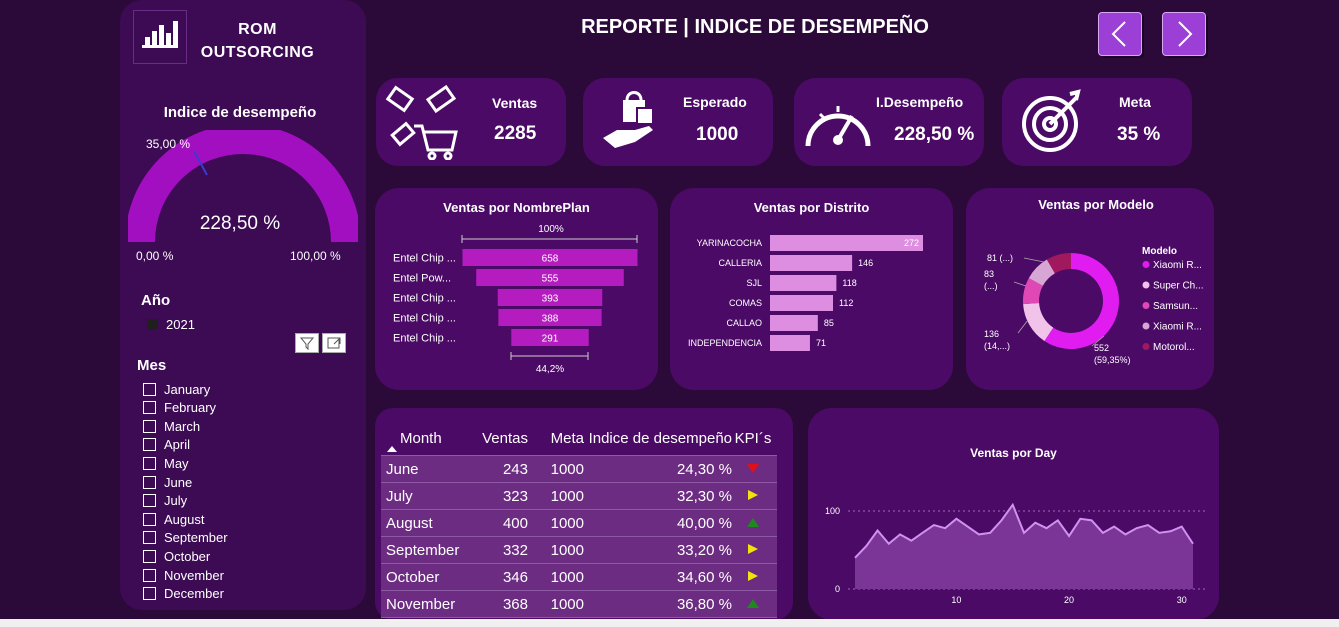 The height and width of the screenshot is (627, 1339). Describe the element at coordinates (257, 52) in the screenshot. I see `brand-line2: OUTSORCING` at that location.